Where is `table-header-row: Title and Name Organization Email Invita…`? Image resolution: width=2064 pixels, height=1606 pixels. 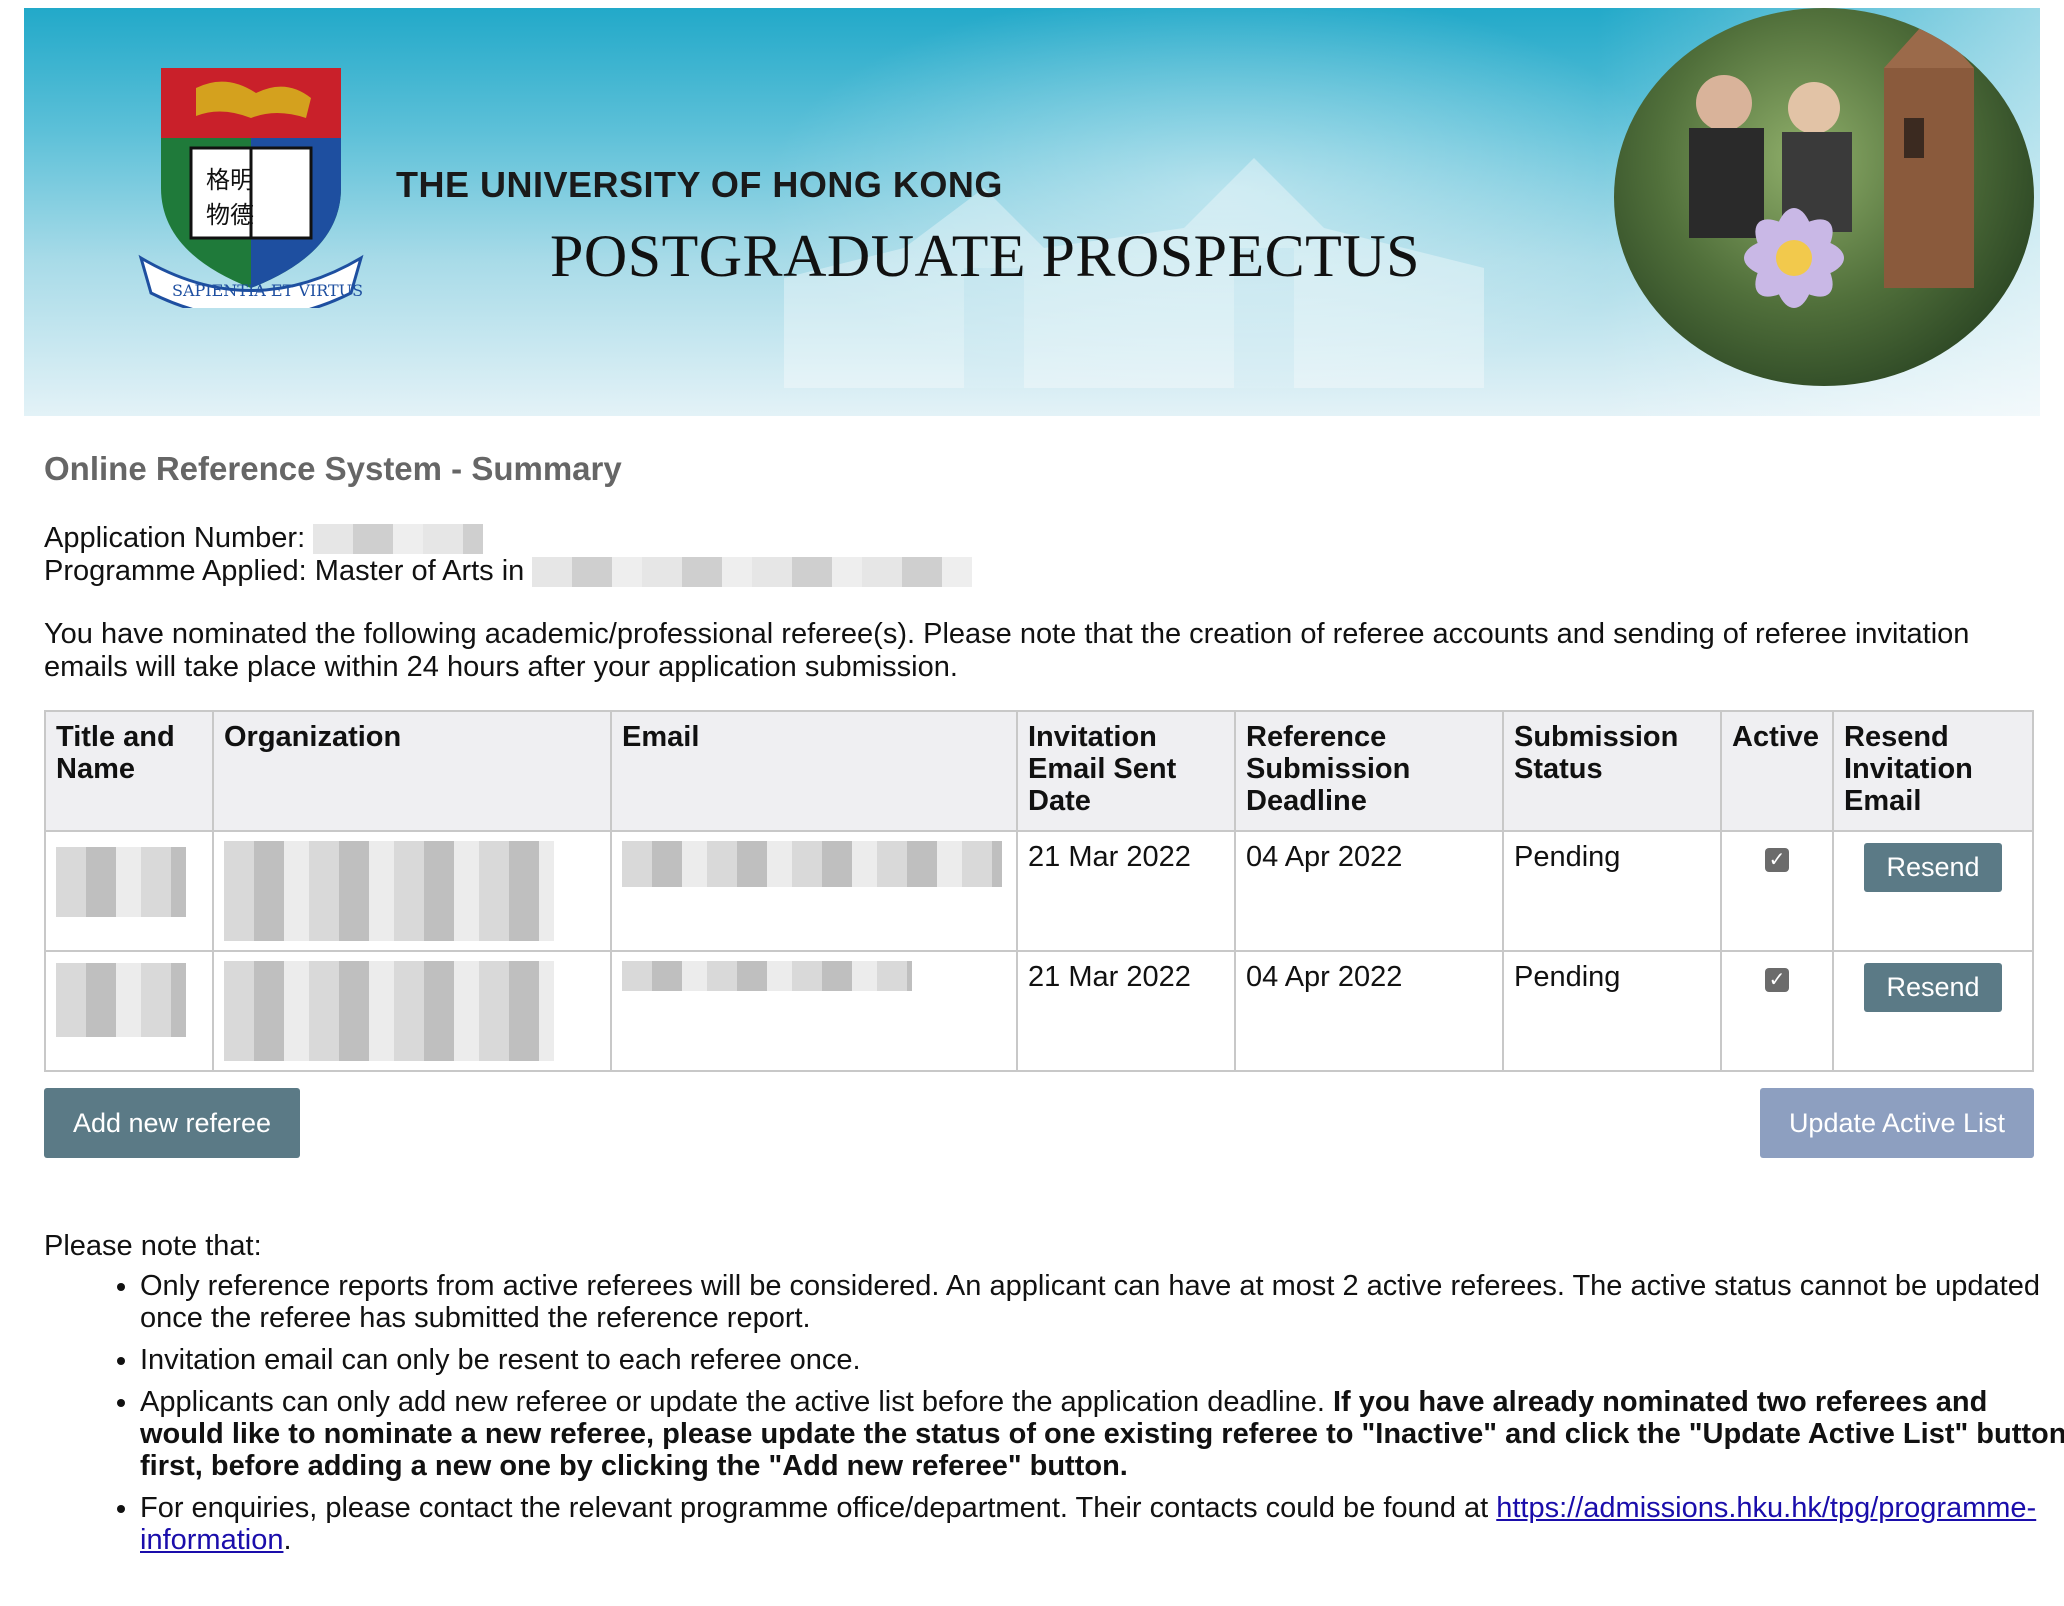 table-header-row: Title and Name Organization Email Invita… is located at coordinates (1039, 771).